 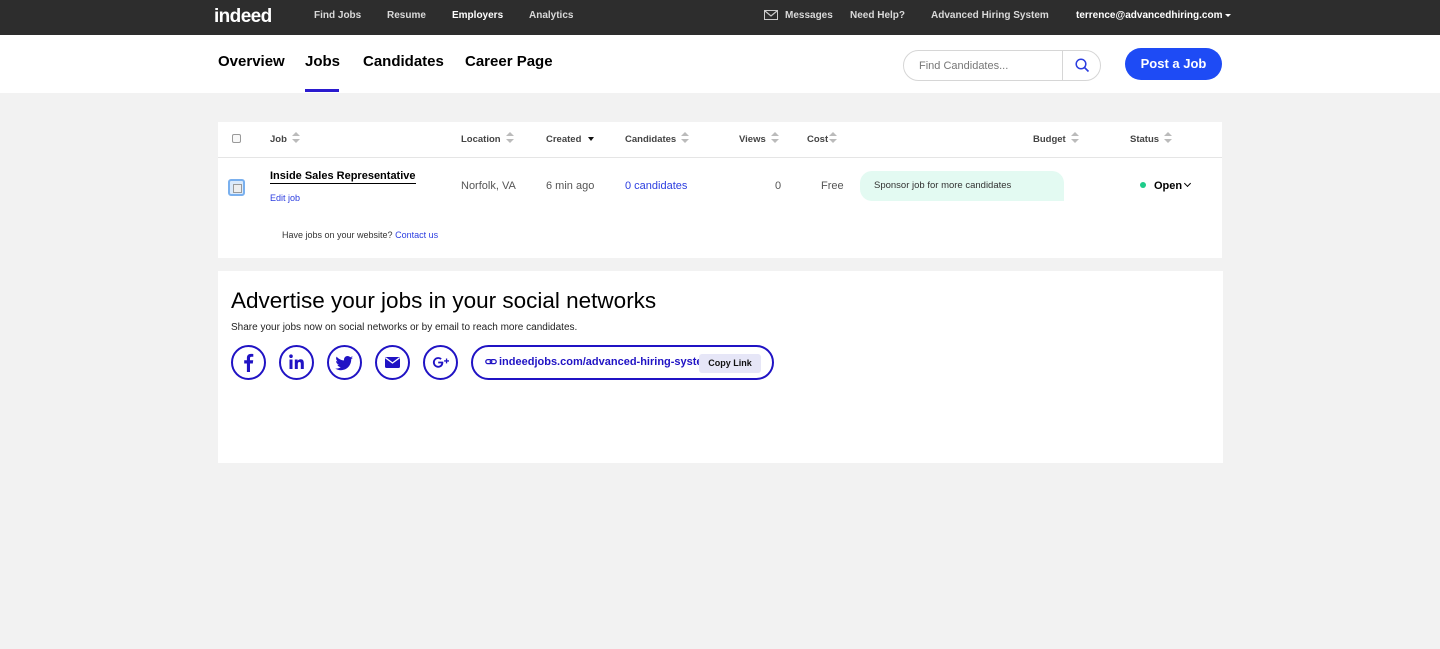 I want to click on column-candidates: Candidates, so click(x=657, y=138).